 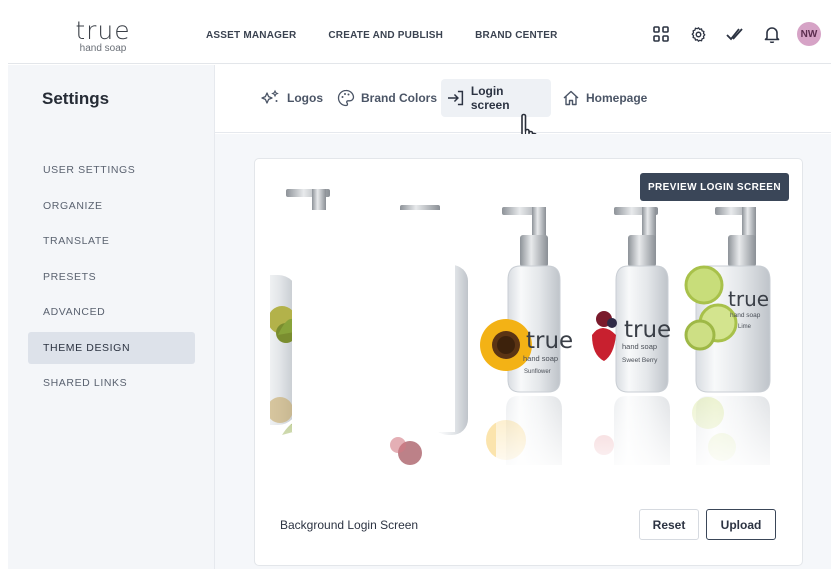 What do you see at coordinates (741, 524) in the screenshot?
I see `upload-button: Upload` at bounding box center [741, 524].